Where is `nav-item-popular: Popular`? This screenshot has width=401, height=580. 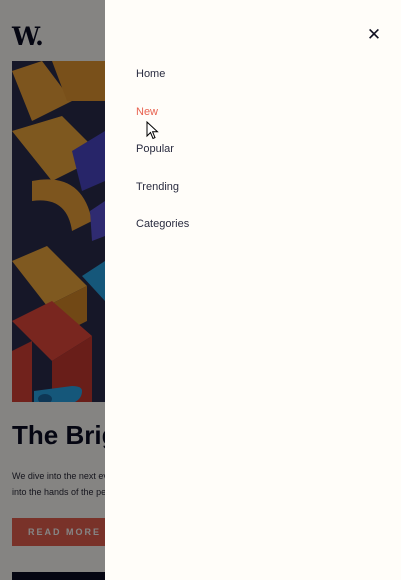 nav-item-popular: Popular is located at coordinates (162, 160).